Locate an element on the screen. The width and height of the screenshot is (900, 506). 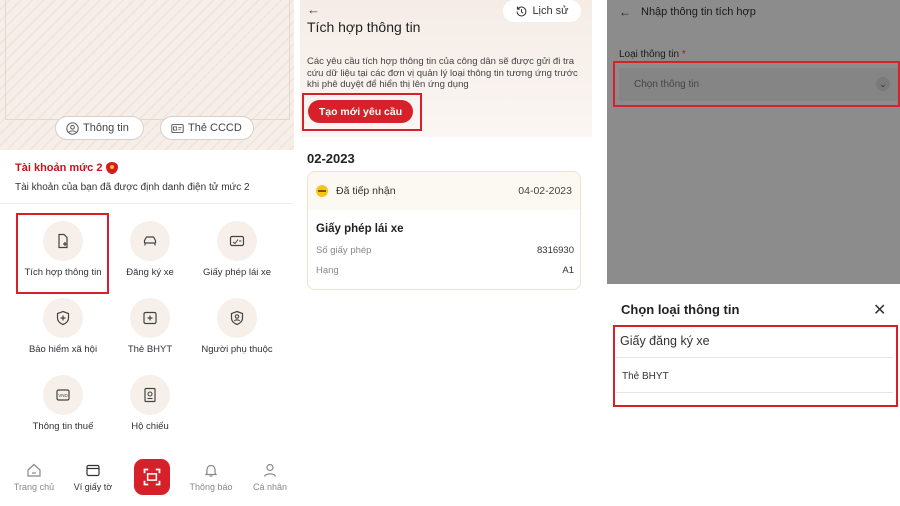
field-label: Loại thông tin * is located at coordinates (652, 54).